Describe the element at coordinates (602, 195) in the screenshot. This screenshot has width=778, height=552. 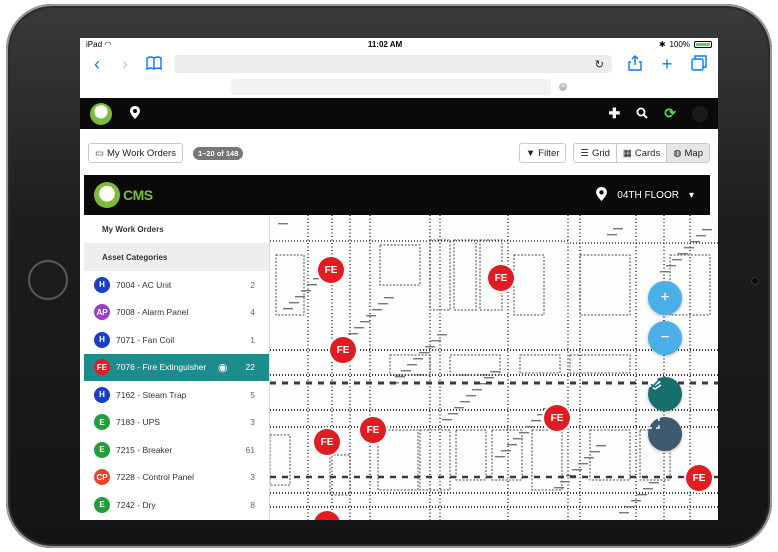
I see `floor-pin-icon` at that location.